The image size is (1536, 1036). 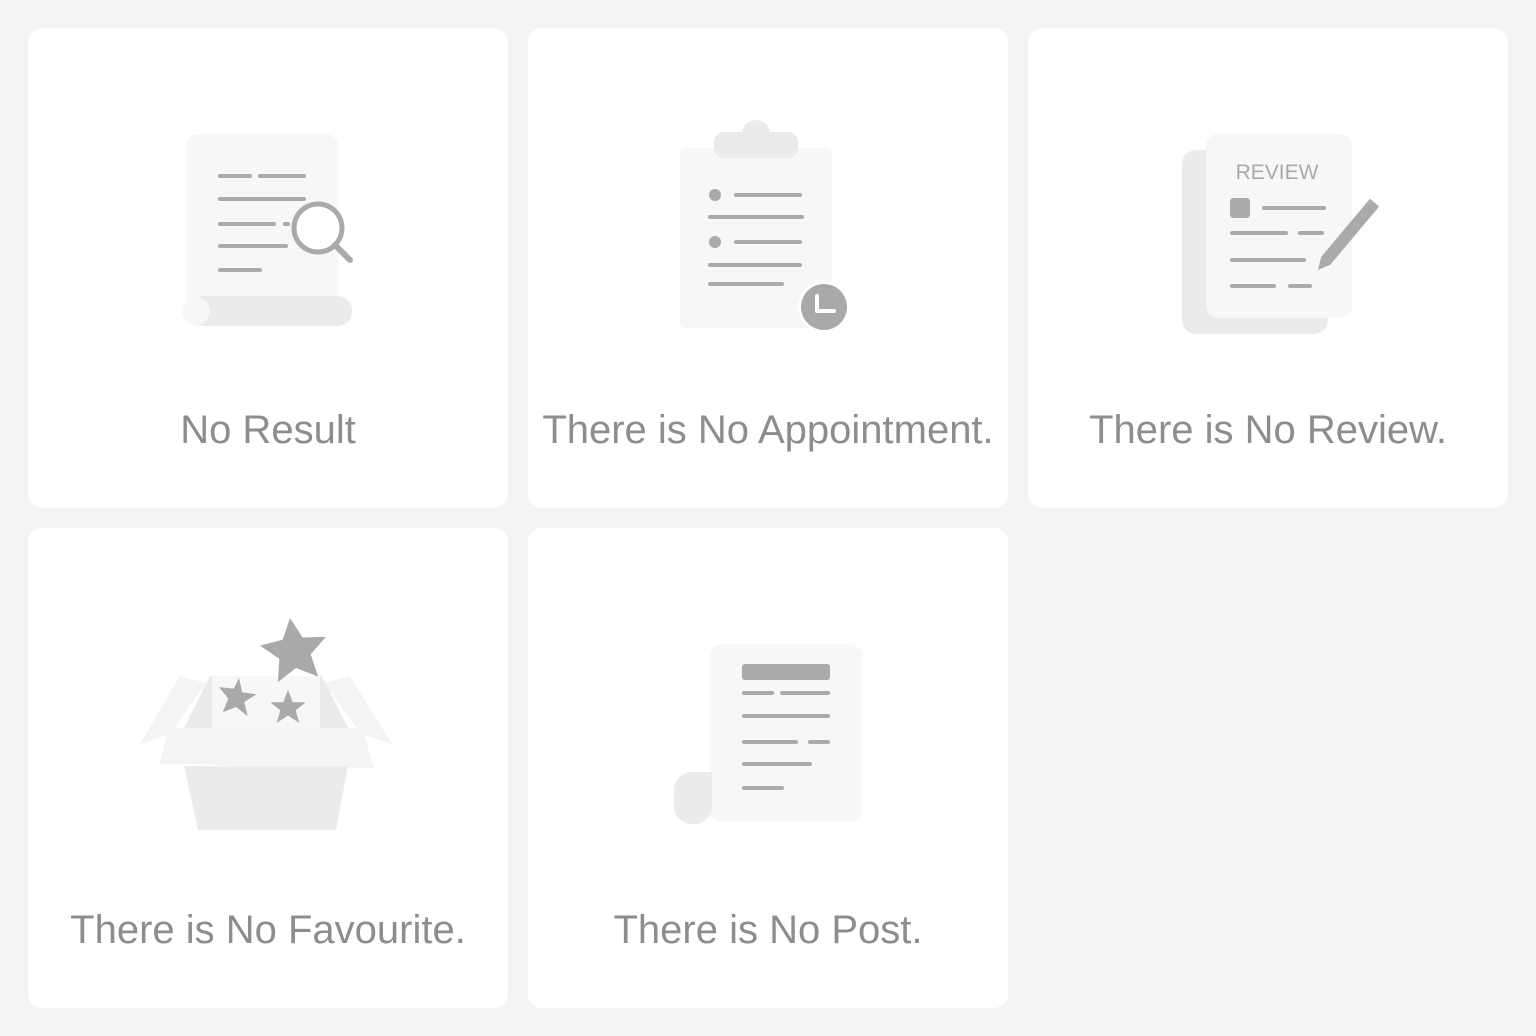 What do you see at coordinates (1268, 430) in the screenshot?
I see `empty-state-label: There is No Review.` at bounding box center [1268, 430].